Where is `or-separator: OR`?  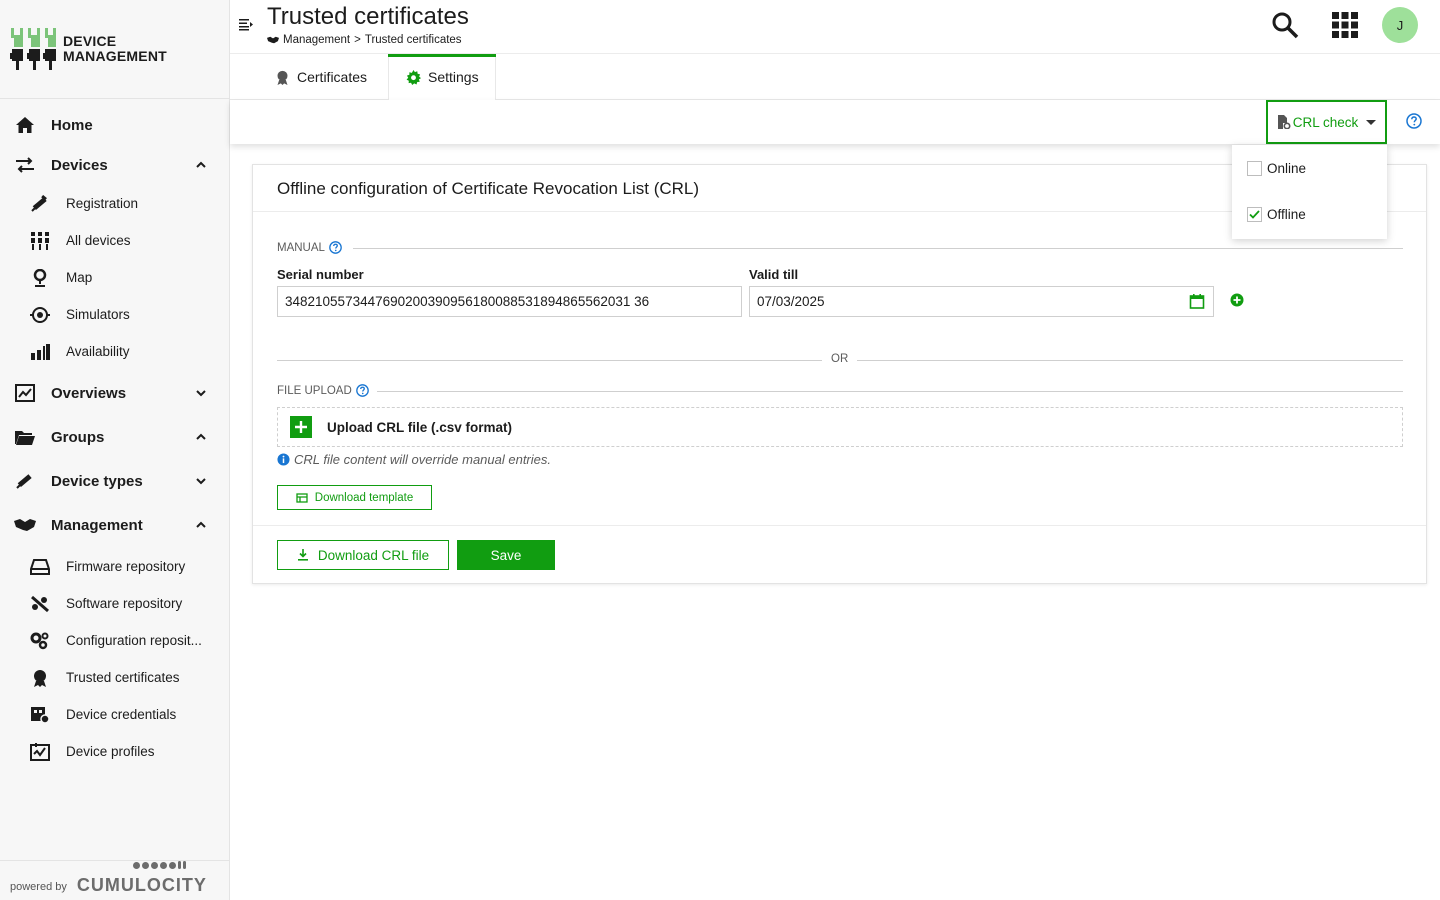
or-separator: OR is located at coordinates (840, 359).